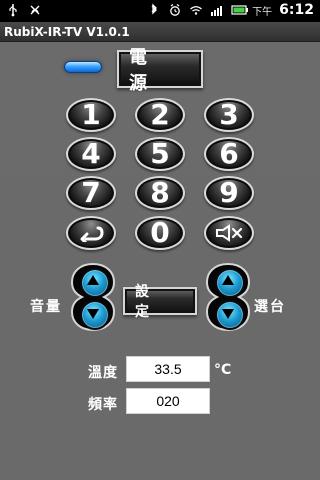  I want to click on key-8: 8, so click(160, 193).